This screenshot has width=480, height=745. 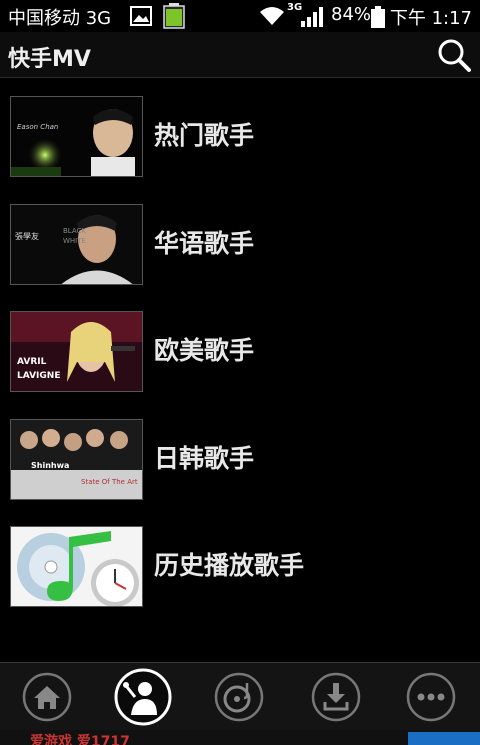 I want to click on category-row-hot: Eason Chan 热门歌手, so click(x=240, y=144).